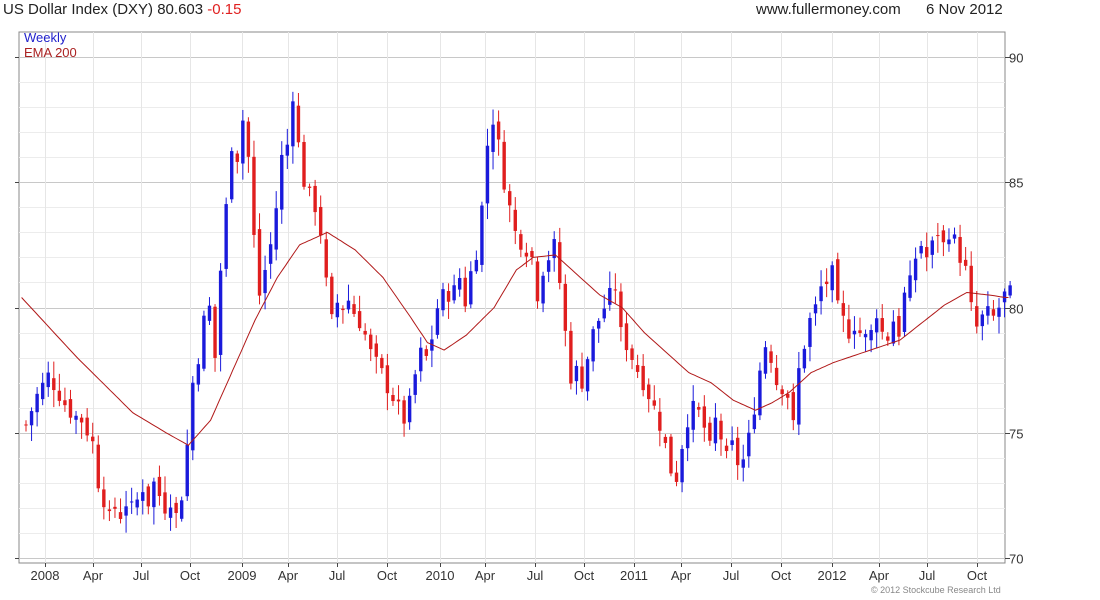 This screenshot has width=1100, height=600. I want to click on y-tick-label: 70, so click(1016, 559).